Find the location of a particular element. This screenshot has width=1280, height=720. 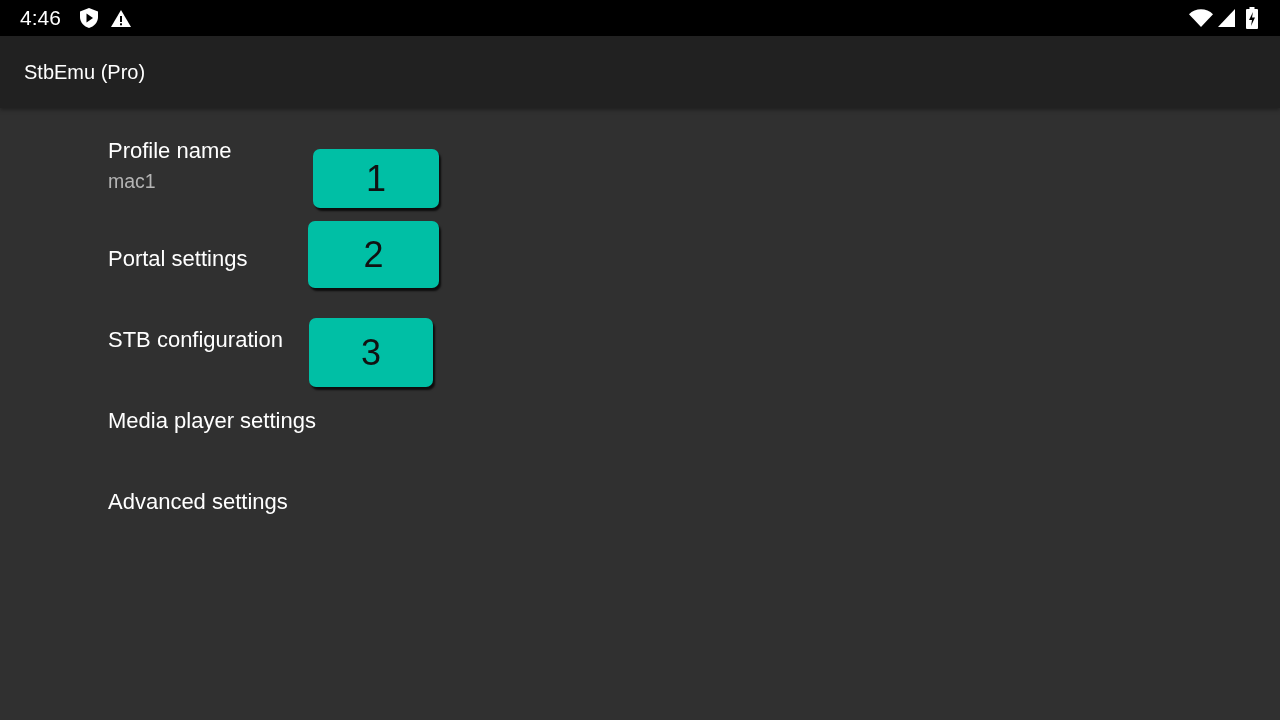

battery-charging-icon is located at coordinates (1252, 18).